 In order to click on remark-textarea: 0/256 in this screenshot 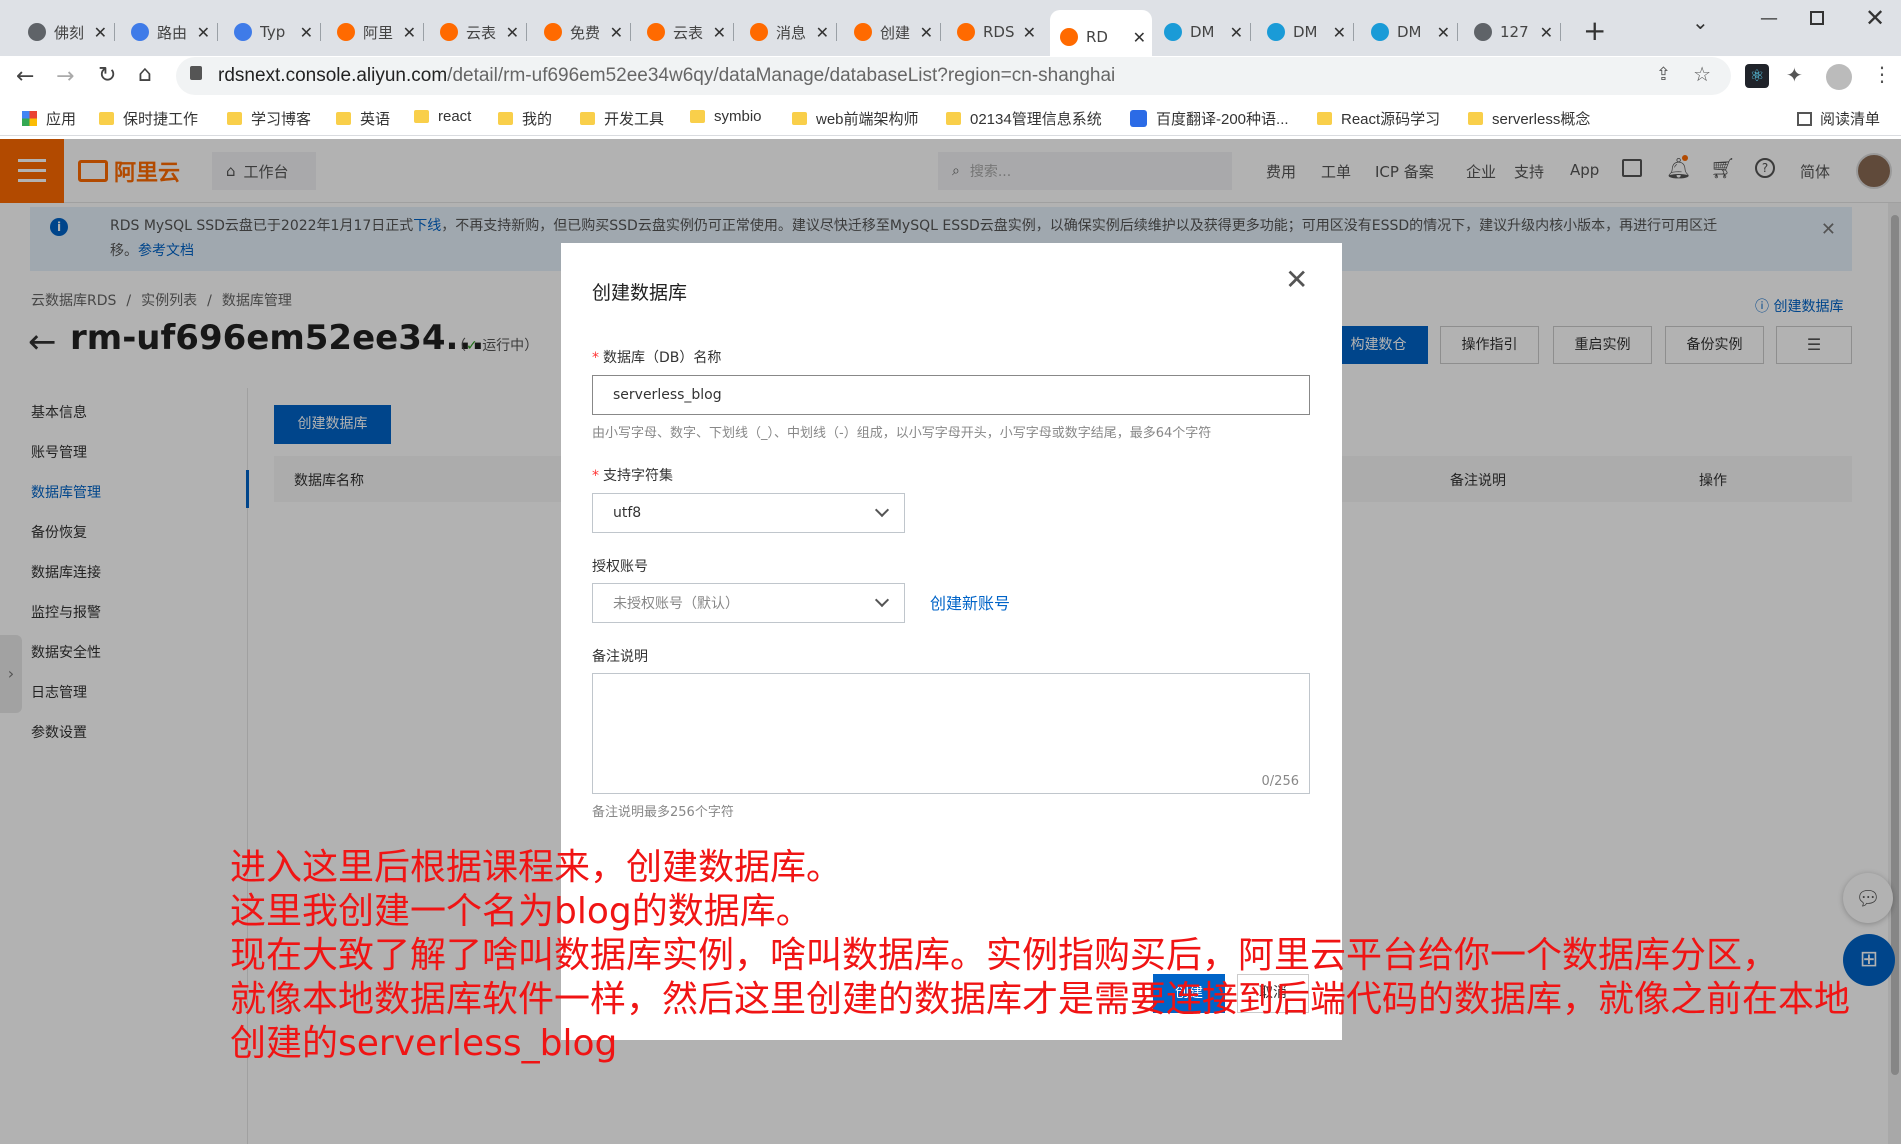, I will do `click(951, 733)`.